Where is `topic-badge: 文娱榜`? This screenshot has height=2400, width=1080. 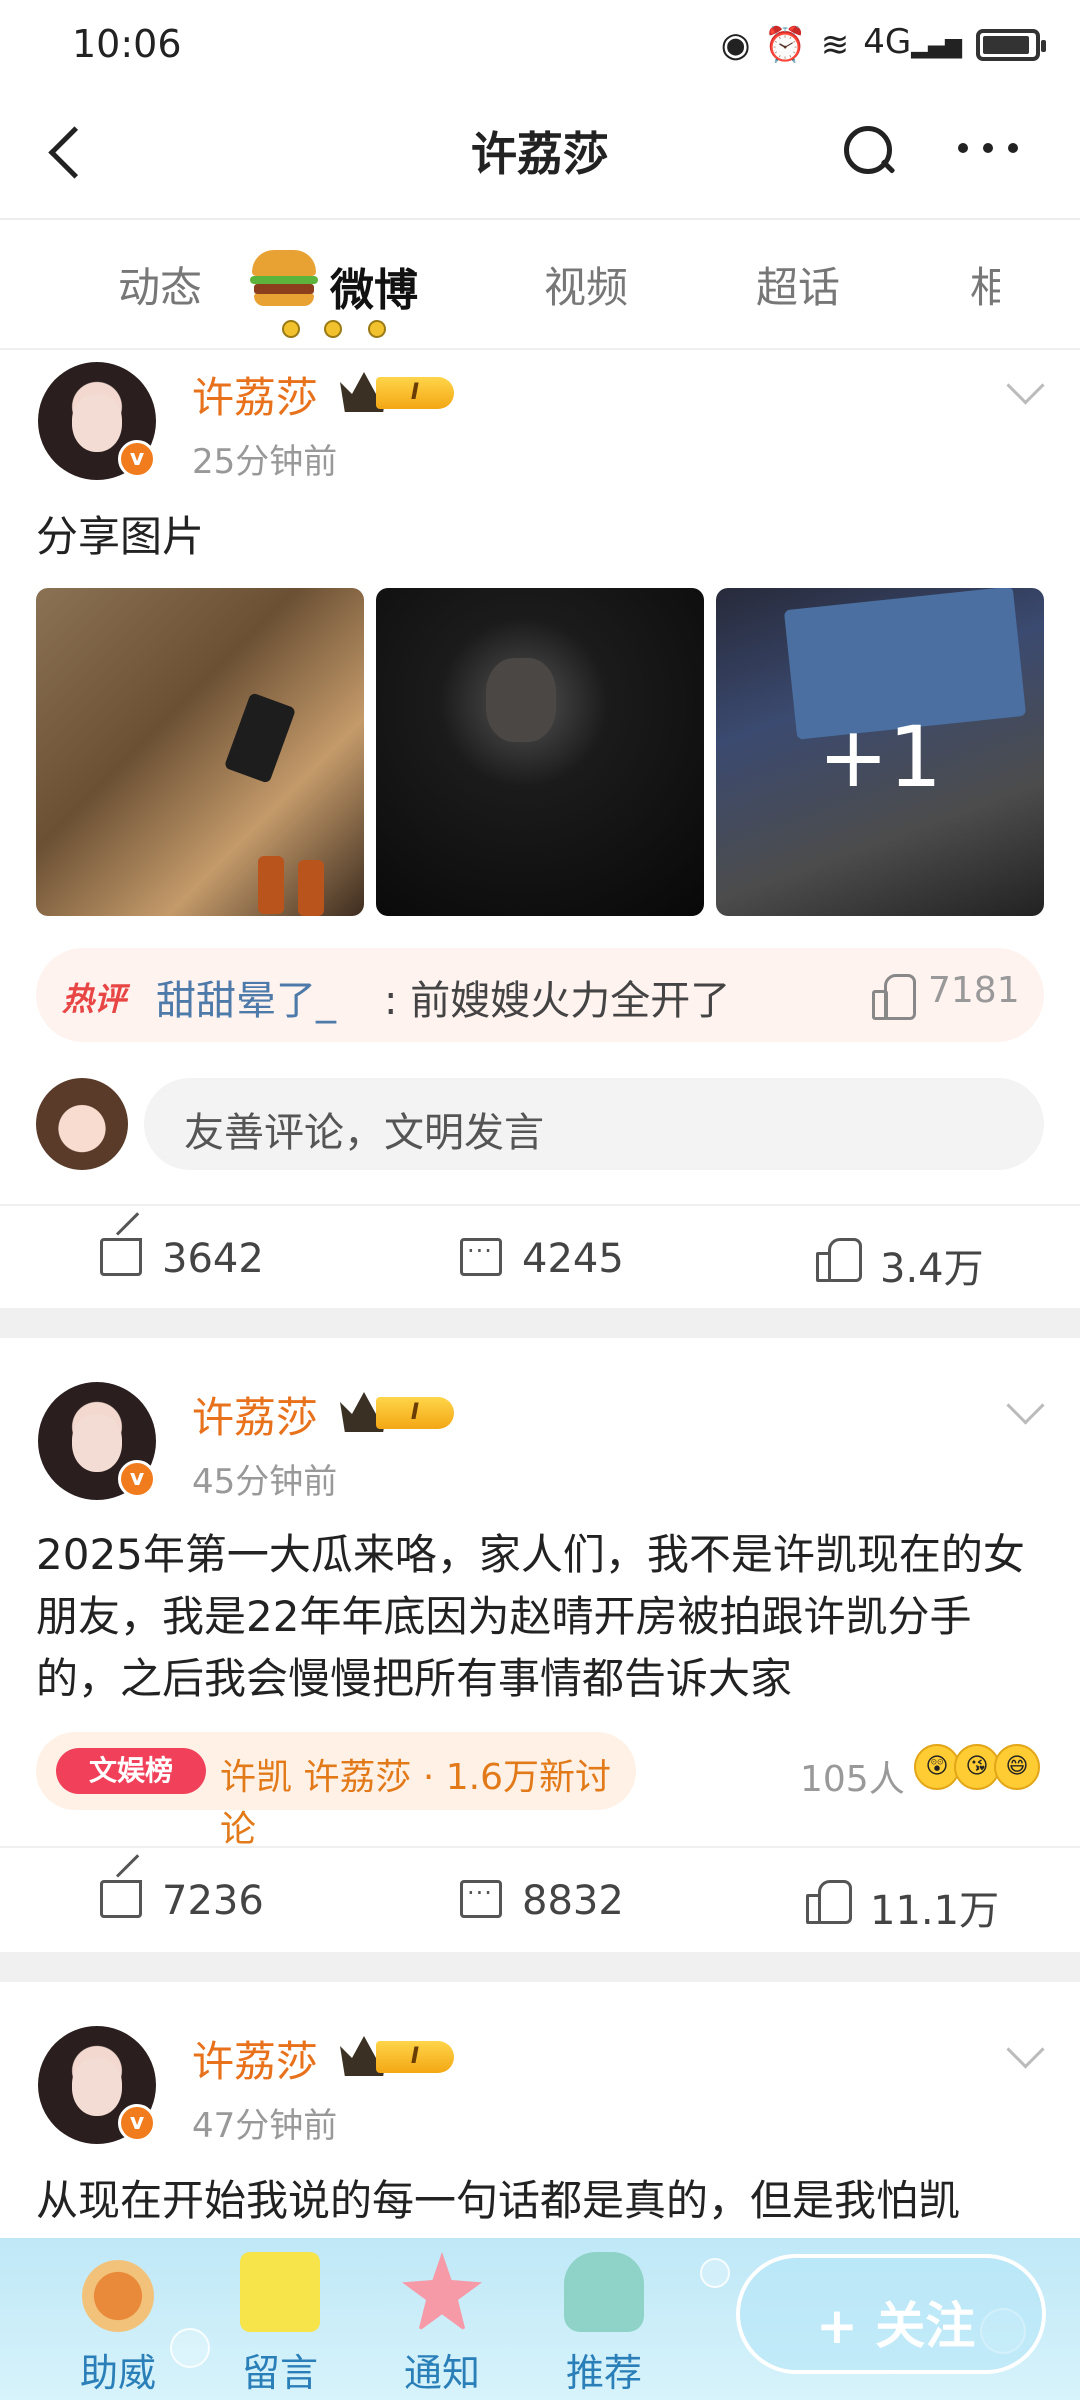
topic-badge: 文娱榜 is located at coordinates (131, 1771).